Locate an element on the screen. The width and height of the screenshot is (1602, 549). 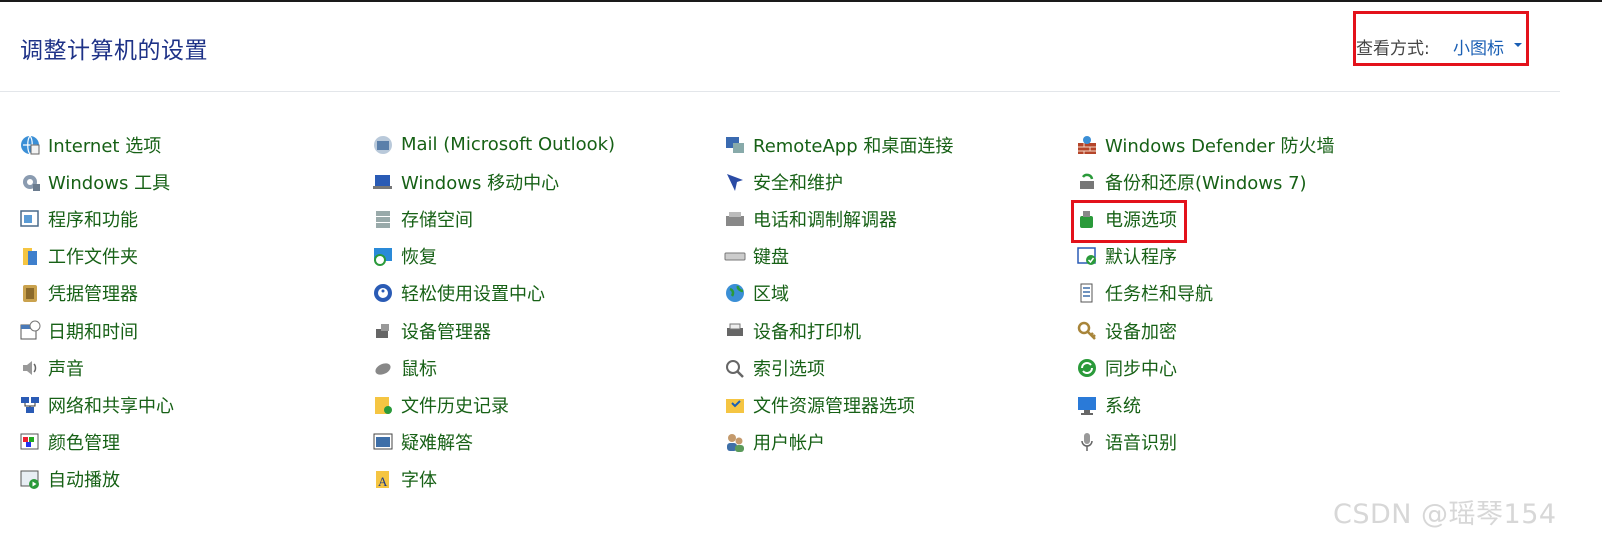
item-label: 设备和打印机 is located at coordinates (807, 332).